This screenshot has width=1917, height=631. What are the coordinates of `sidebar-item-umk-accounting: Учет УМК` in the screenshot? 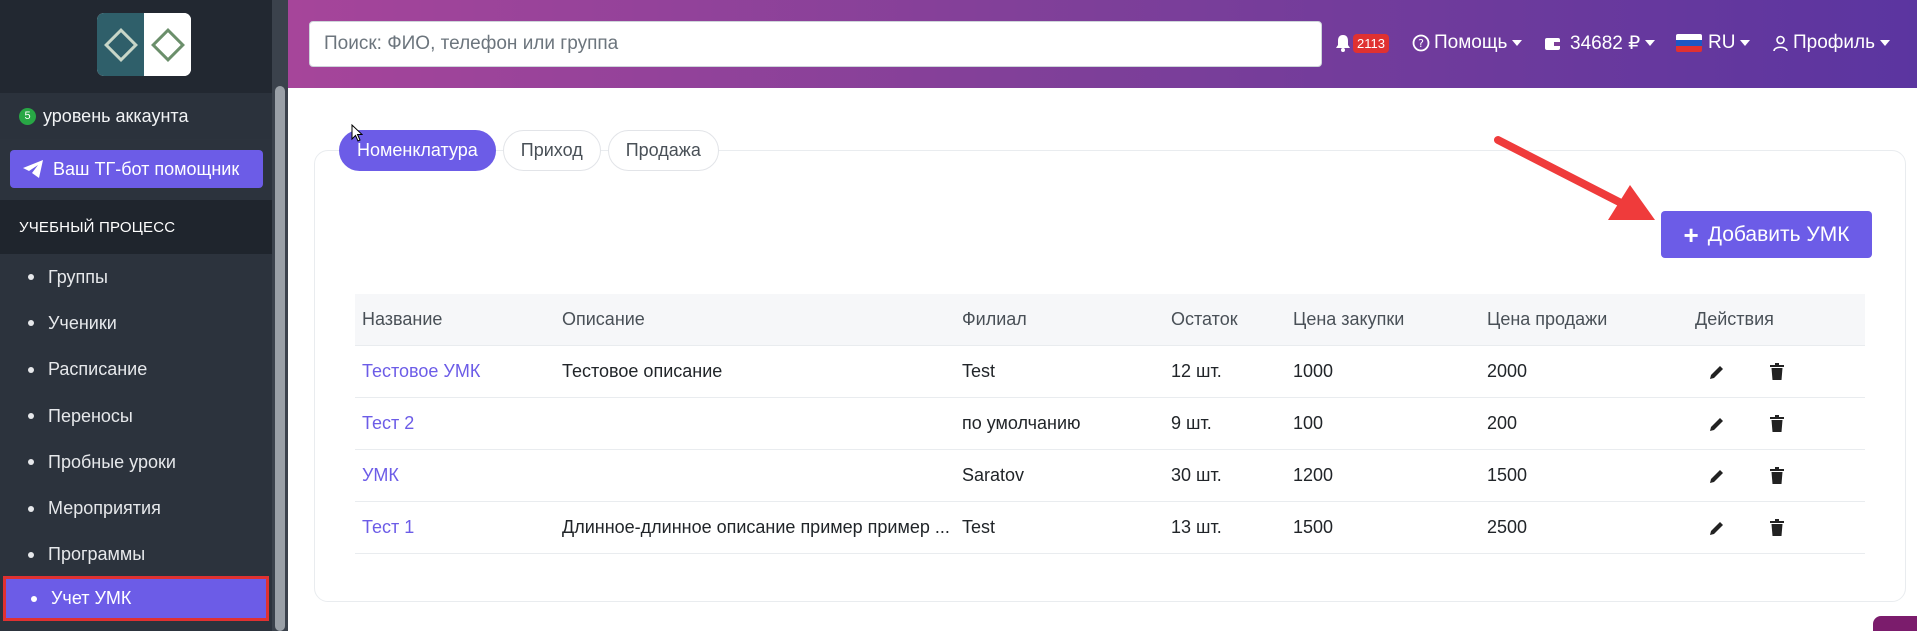 It's located at (136, 598).